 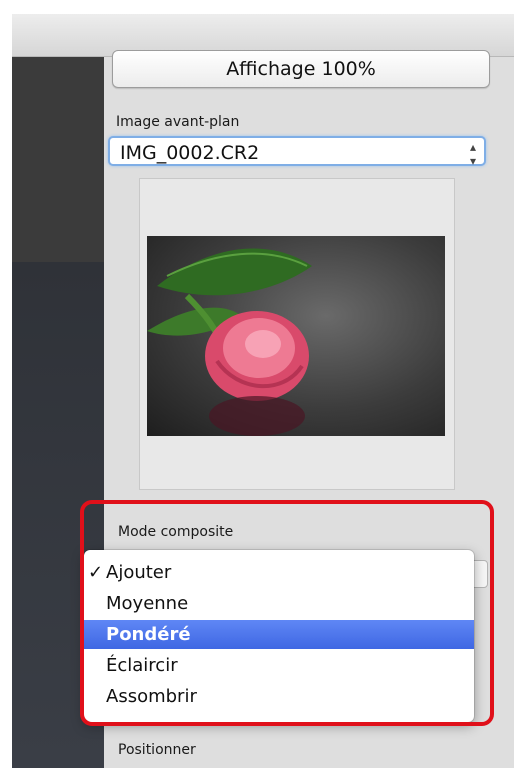 What do you see at coordinates (190, 153) in the screenshot?
I see `foreground-image-value: IMG_0002.CR2` at bounding box center [190, 153].